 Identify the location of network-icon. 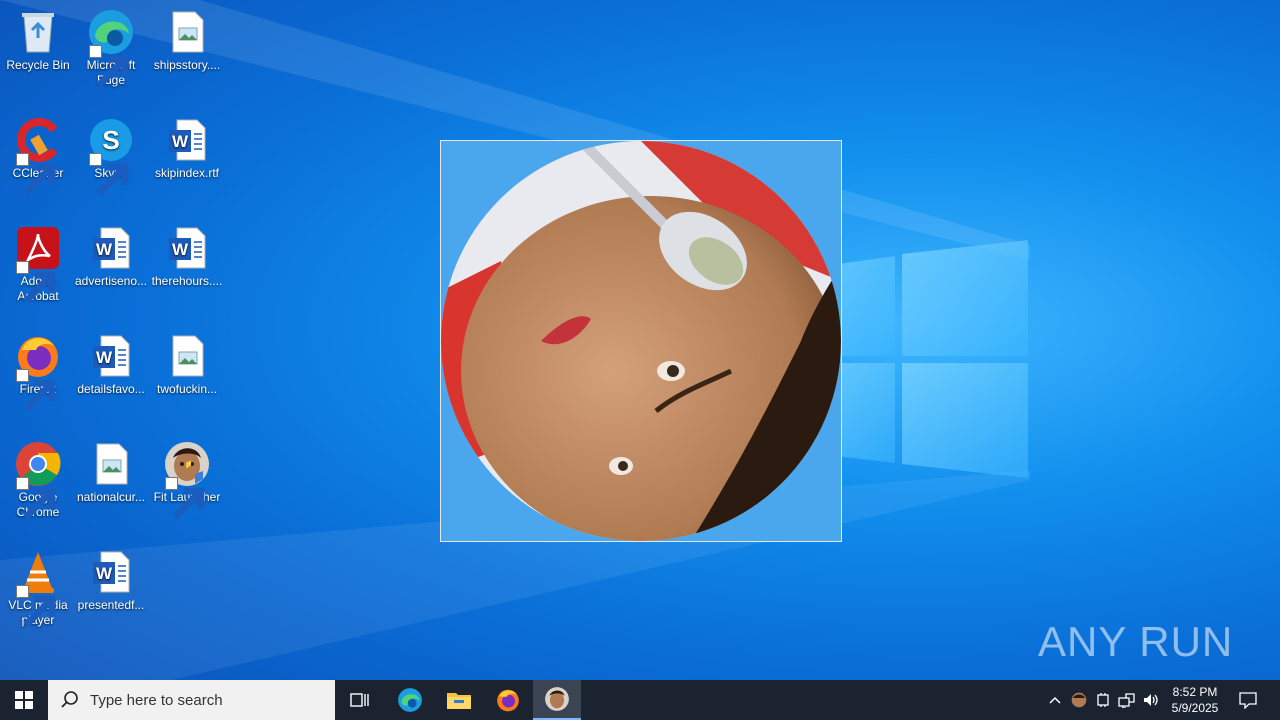
(1126, 700).